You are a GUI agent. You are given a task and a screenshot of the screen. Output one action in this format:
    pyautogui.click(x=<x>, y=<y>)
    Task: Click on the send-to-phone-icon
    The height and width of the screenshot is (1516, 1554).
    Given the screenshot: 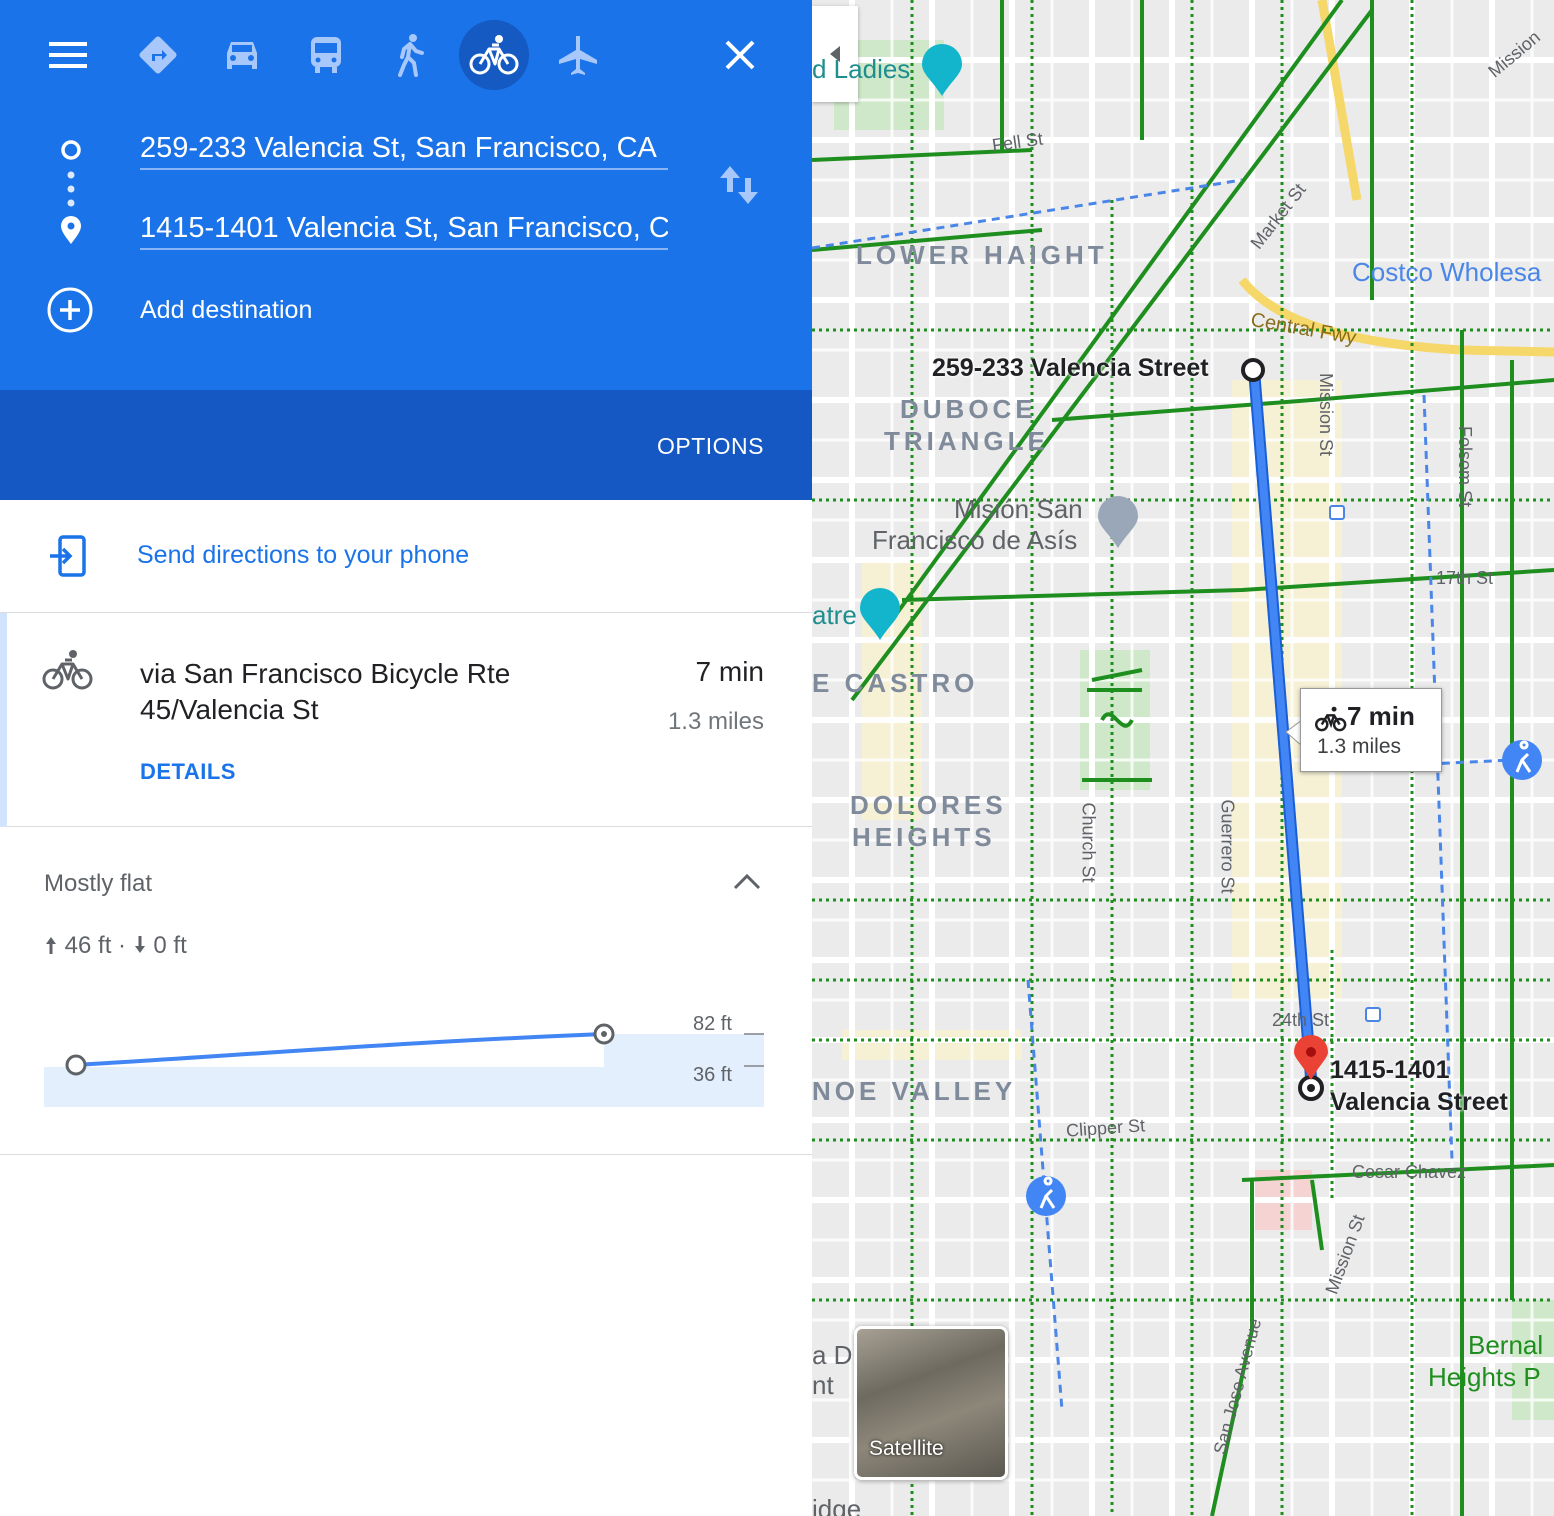 What is the action you would take?
    pyautogui.click(x=68, y=558)
    